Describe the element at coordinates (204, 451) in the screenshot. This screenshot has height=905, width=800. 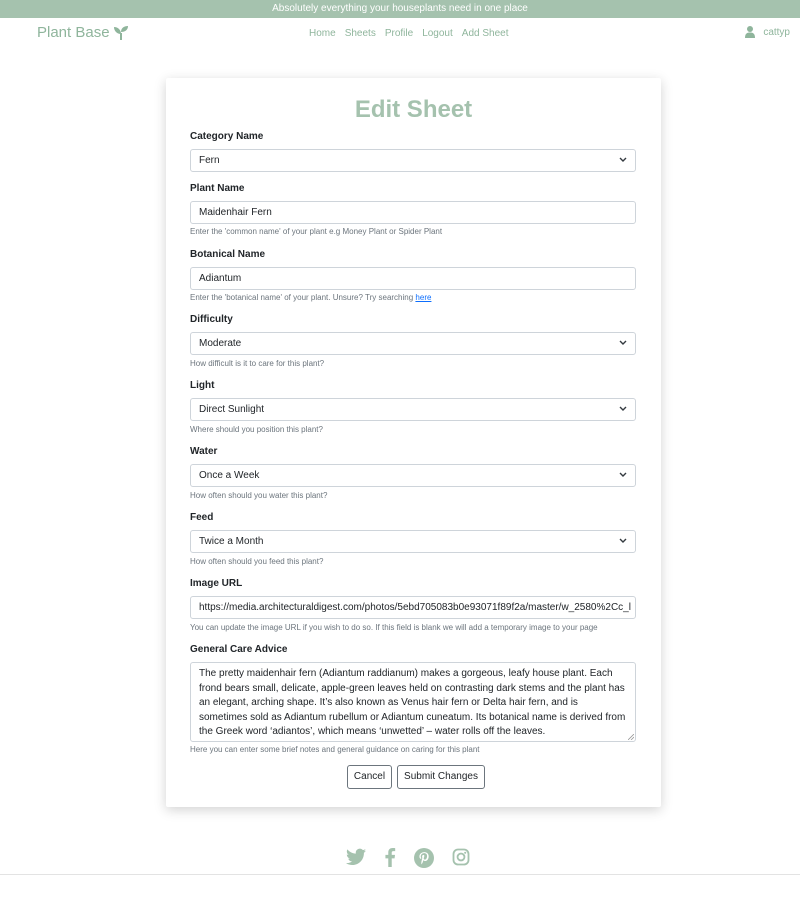
I see `water-label: Water` at that location.